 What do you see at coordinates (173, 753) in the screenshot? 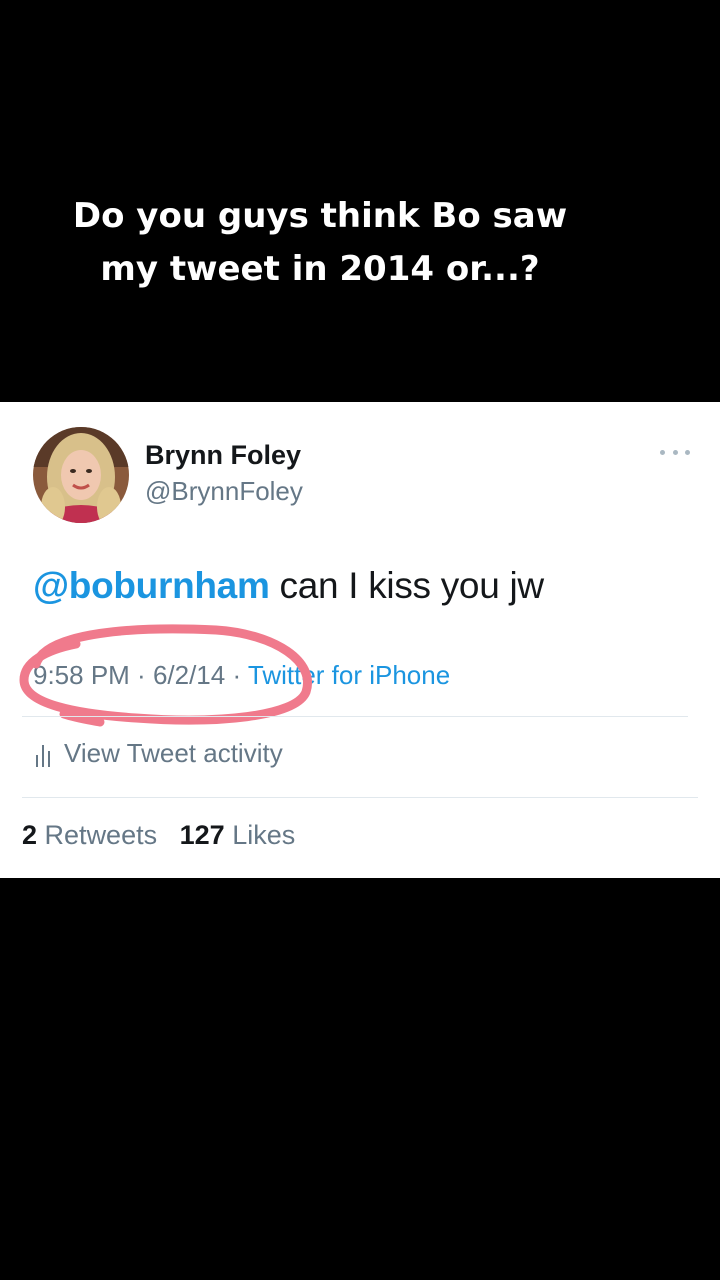
I see `activity-label: View Tweet activity` at bounding box center [173, 753].